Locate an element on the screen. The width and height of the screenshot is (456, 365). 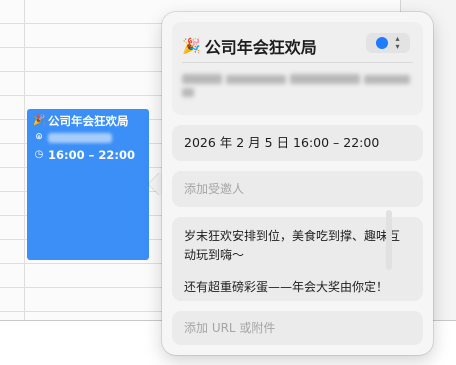
datetime-card: 2026 年 2 月 5 日 16:00 – 22:00 is located at coordinates (297, 143).